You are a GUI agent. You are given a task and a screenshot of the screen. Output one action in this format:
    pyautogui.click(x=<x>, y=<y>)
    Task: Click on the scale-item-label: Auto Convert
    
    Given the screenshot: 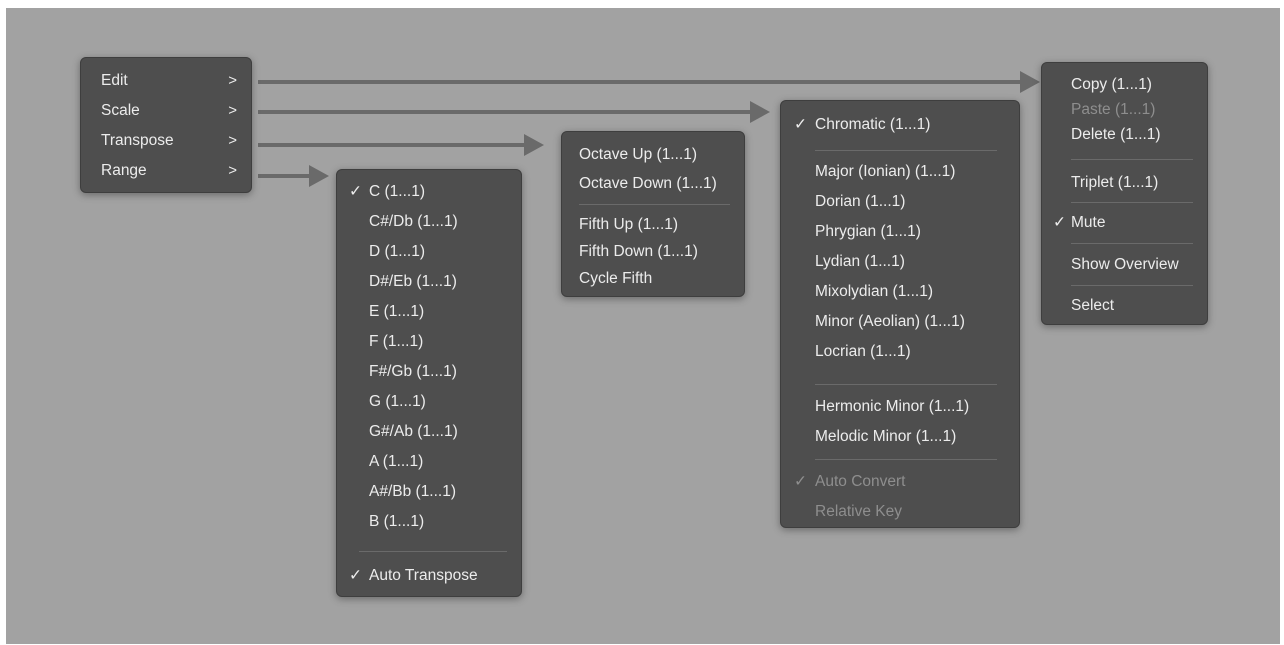 What is the action you would take?
    pyautogui.click(x=860, y=481)
    